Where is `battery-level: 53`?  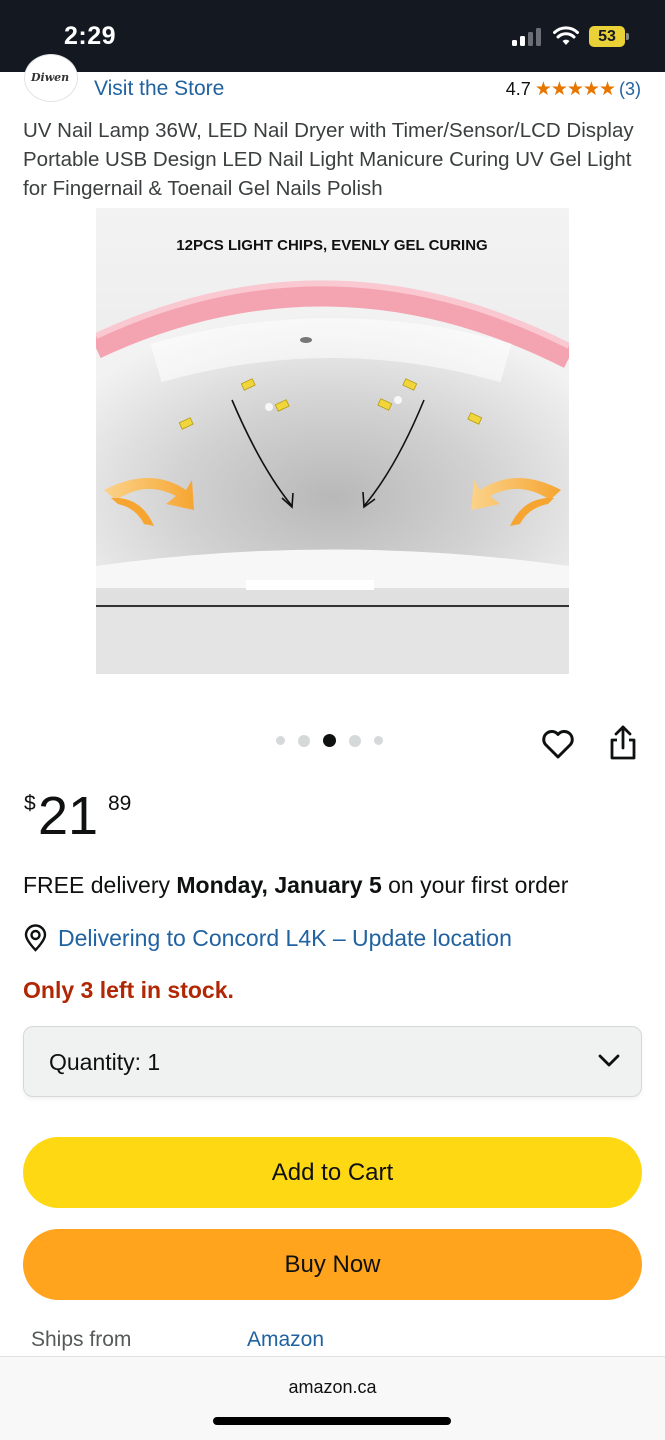 battery-level: 53 is located at coordinates (607, 36).